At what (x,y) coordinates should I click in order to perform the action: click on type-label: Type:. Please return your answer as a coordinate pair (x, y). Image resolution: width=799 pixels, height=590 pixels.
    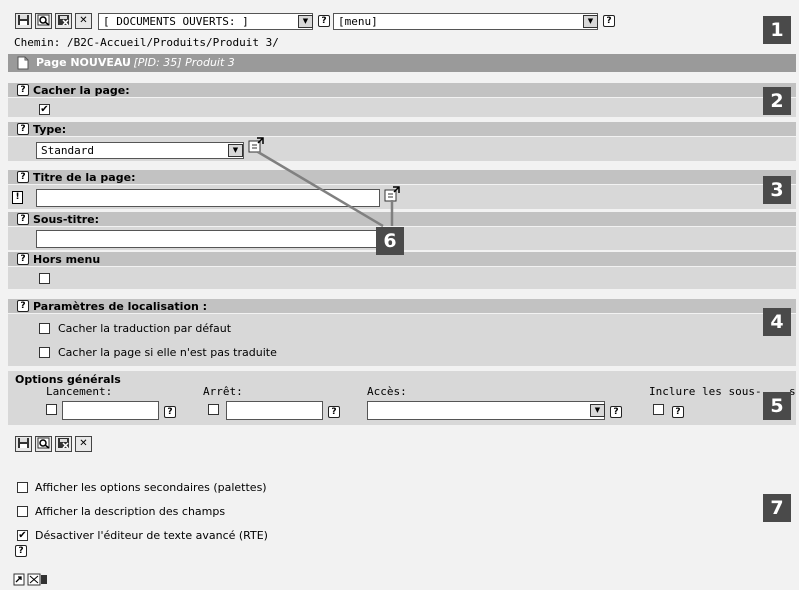
    Looking at the image, I should click on (50, 129).